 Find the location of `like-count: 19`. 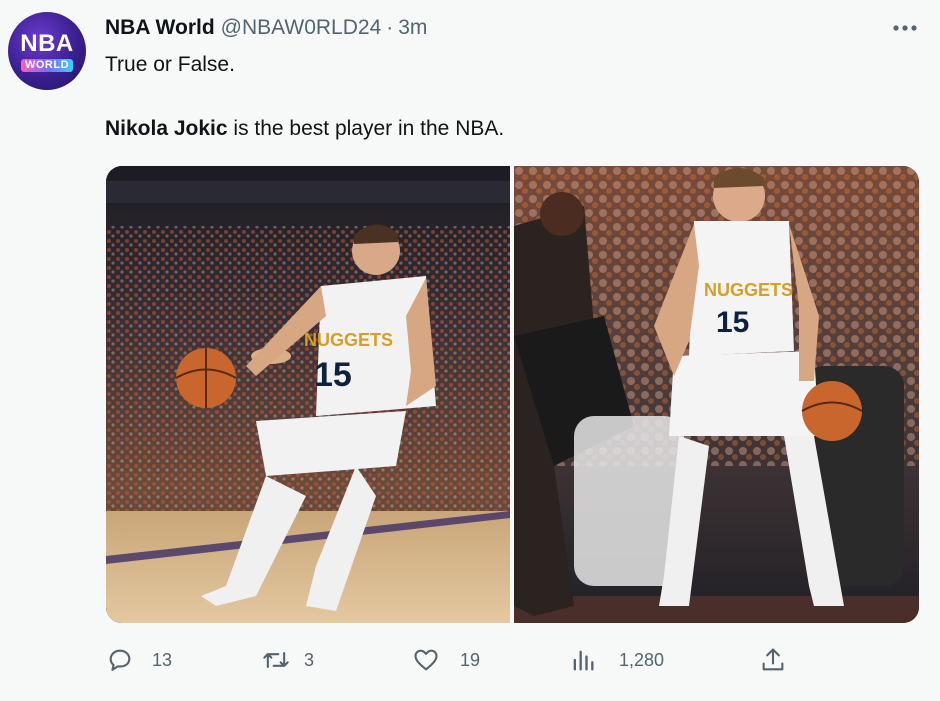

like-count: 19 is located at coordinates (470, 659).